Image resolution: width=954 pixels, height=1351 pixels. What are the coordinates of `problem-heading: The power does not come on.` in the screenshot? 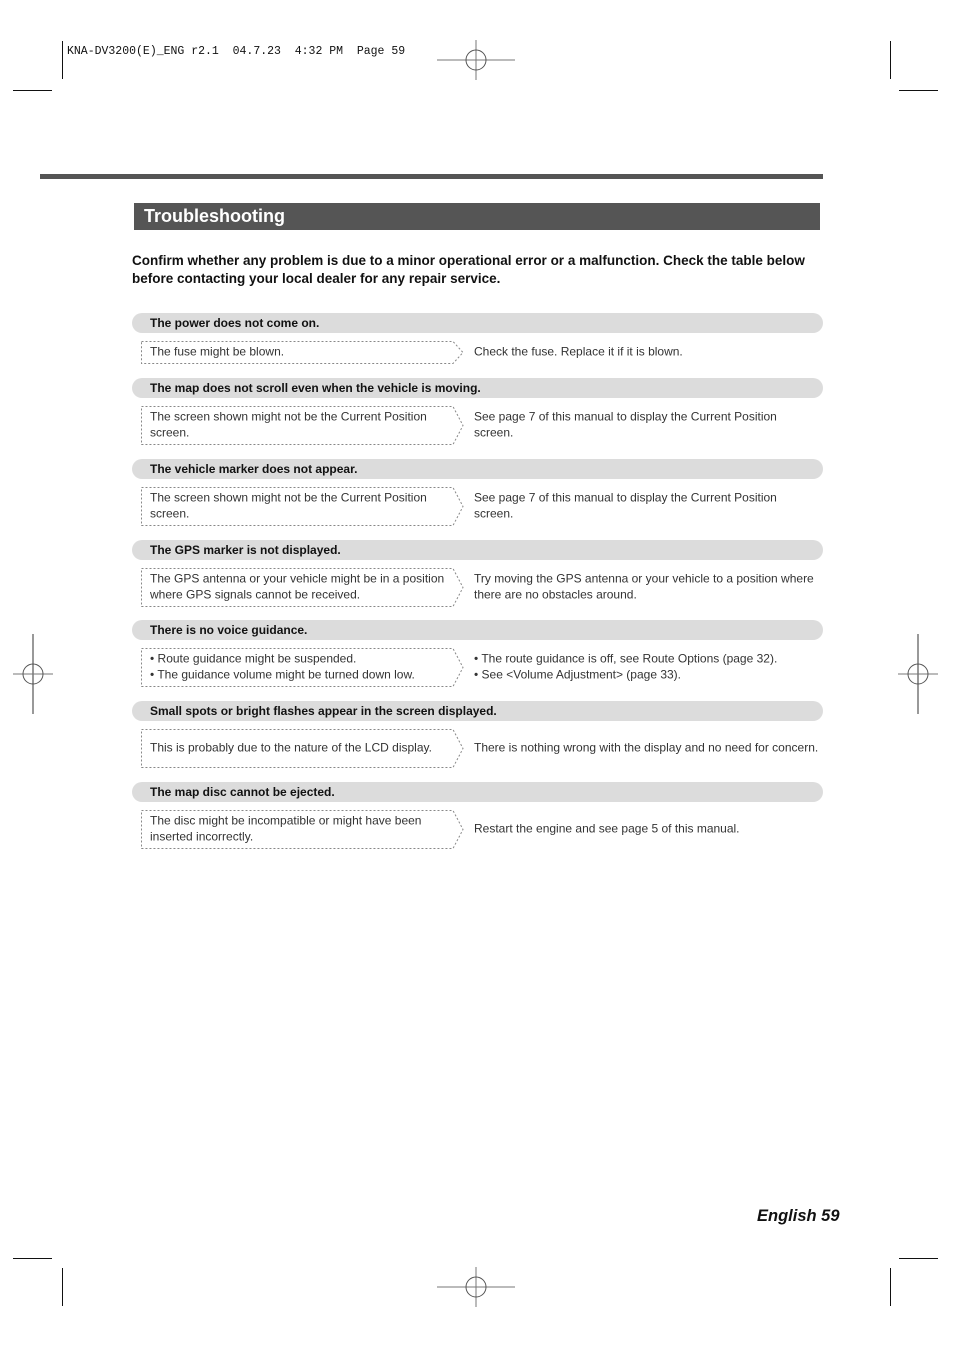 It's located at (477, 323).